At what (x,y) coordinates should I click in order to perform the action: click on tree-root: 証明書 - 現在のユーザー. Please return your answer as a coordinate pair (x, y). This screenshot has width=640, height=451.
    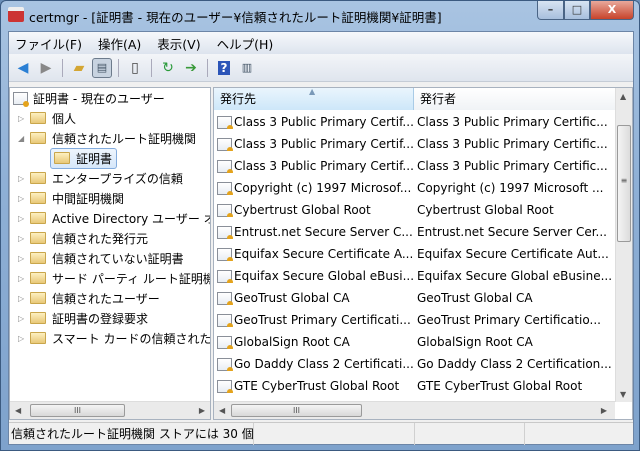
    Looking at the image, I should click on (89, 98).